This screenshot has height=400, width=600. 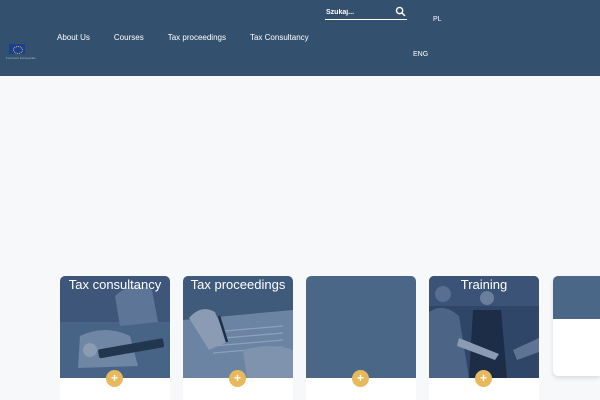 I want to click on tax-consultancy-photo: Tax consultancy, so click(x=115, y=327).